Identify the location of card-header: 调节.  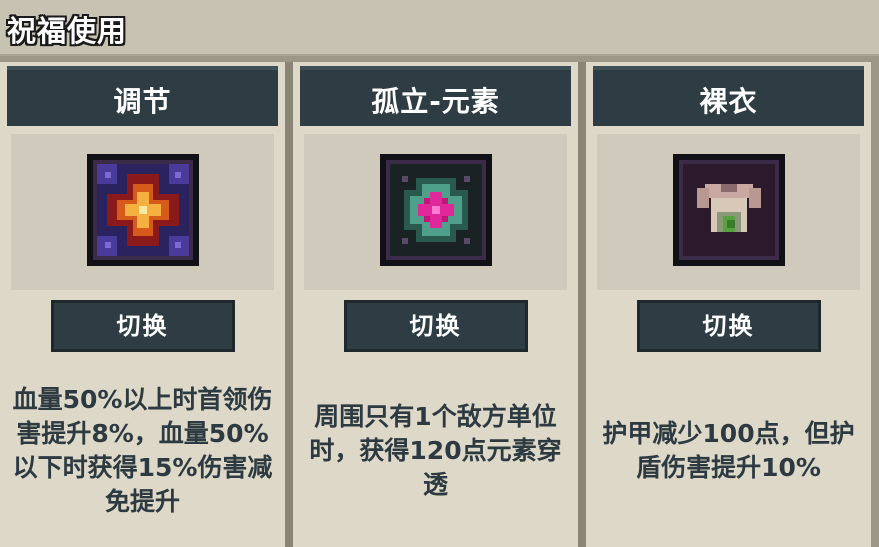
(142, 96).